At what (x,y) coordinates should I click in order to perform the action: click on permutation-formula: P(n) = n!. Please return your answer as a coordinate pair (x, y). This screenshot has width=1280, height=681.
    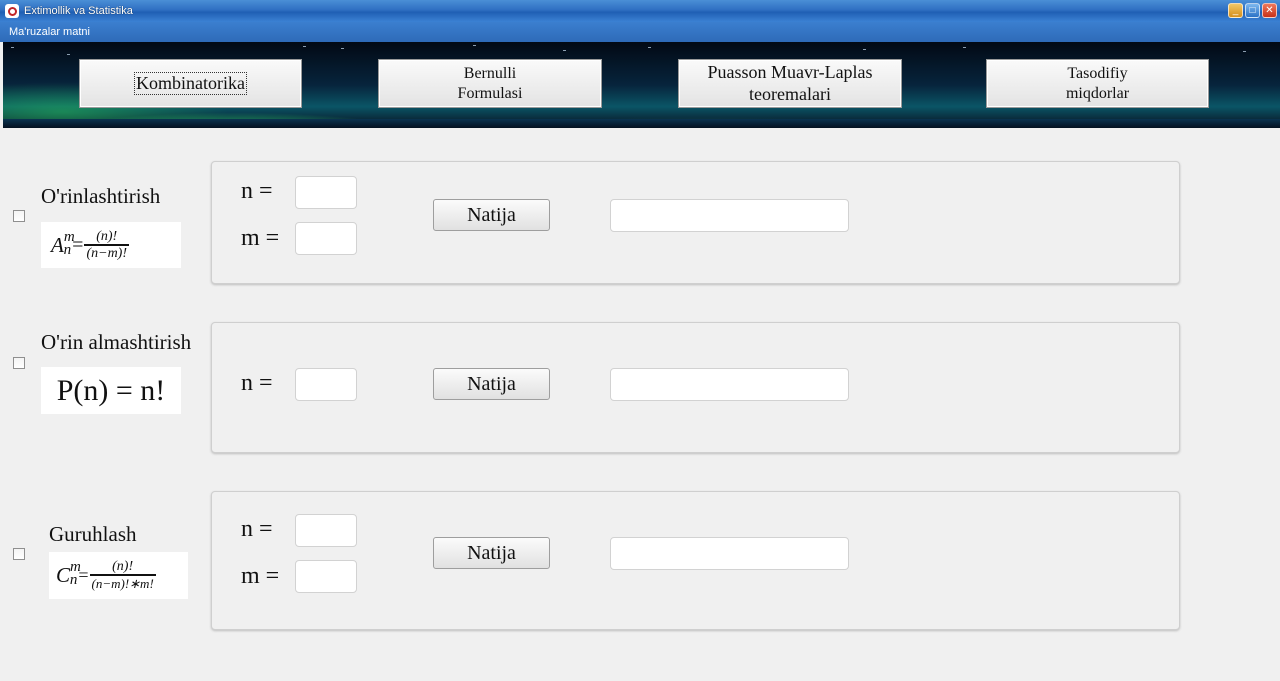
    Looking at the image, I should click on (111, 390).